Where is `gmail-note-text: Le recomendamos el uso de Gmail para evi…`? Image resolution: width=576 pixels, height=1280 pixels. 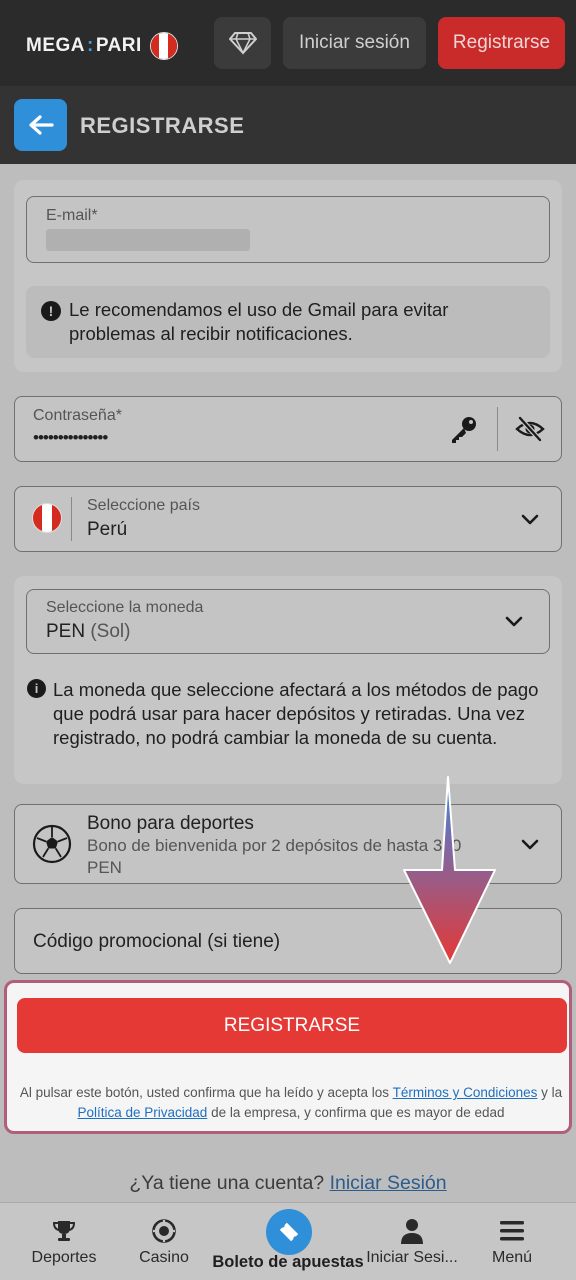
gmail-note-text: Le recomendamos el uso de Gmail para evi… is located at coordinates (259, 321).